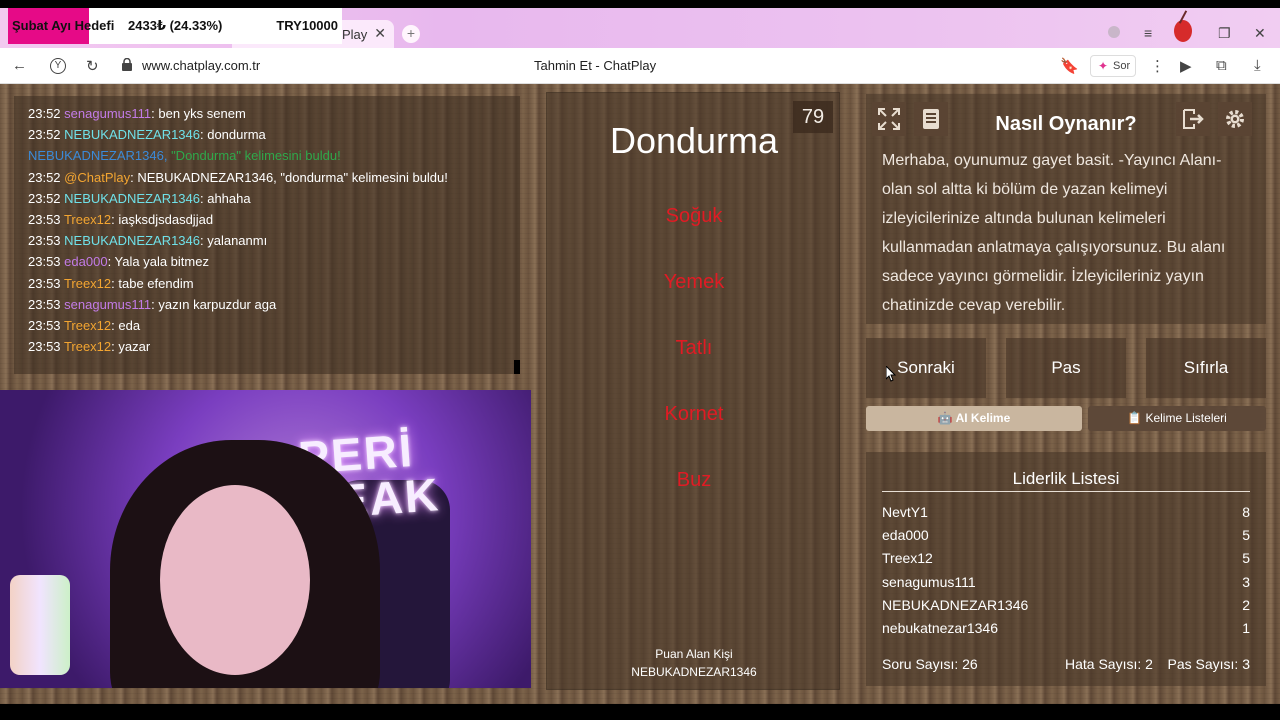  Describe the element at coordinates (517, 367) in the screenshot. I see `chat-scrollbar` at that location.